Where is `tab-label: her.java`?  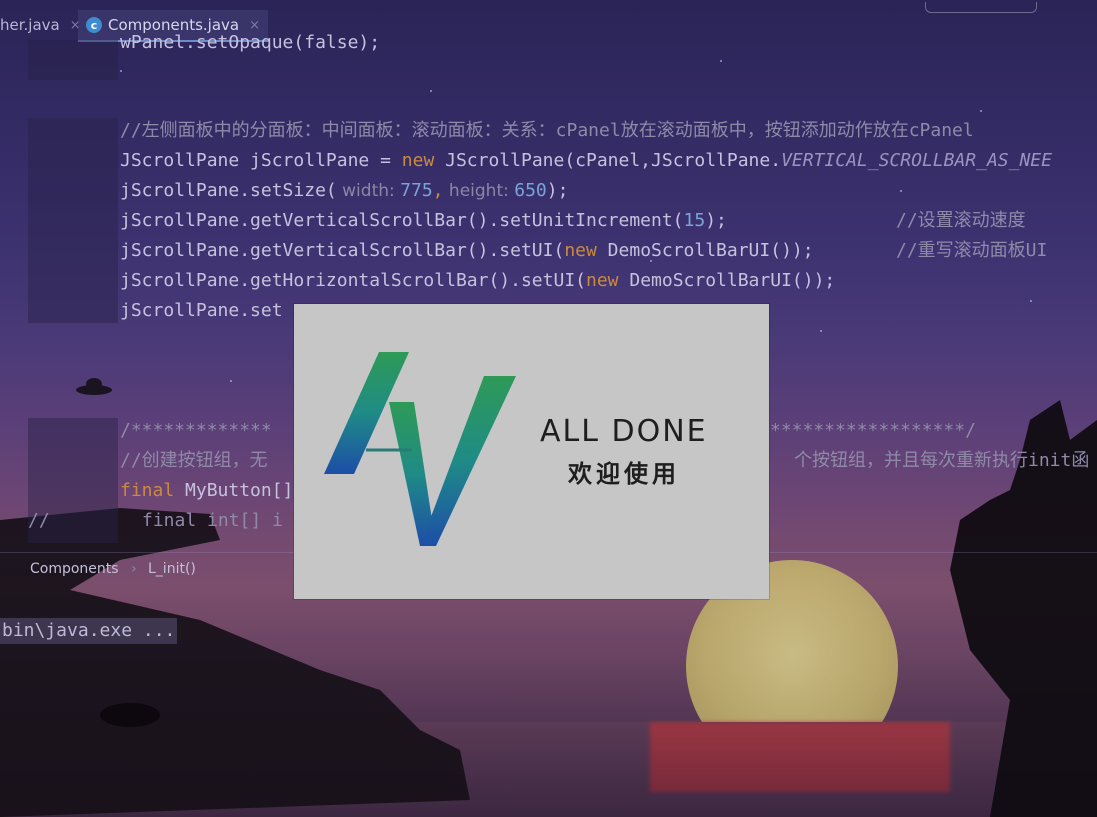 tab-label: her.java is located at coordinates (30, 25).